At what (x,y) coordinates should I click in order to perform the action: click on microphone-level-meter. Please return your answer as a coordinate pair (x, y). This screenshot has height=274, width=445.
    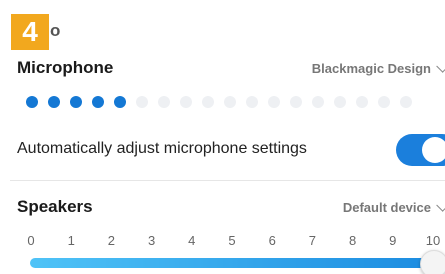
    Looking at the image, I should click on (219, 103).